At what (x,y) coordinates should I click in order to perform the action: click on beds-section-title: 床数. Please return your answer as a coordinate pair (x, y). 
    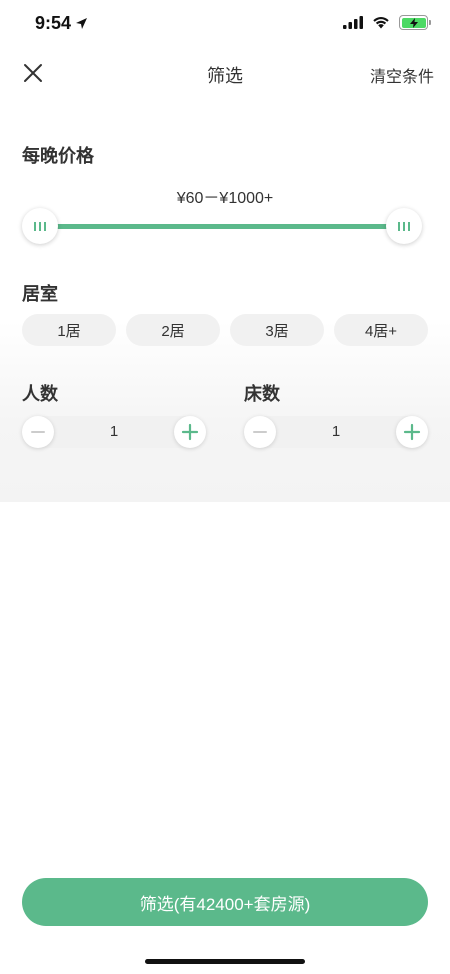
    Looking at the image, I should click on (262, 394).